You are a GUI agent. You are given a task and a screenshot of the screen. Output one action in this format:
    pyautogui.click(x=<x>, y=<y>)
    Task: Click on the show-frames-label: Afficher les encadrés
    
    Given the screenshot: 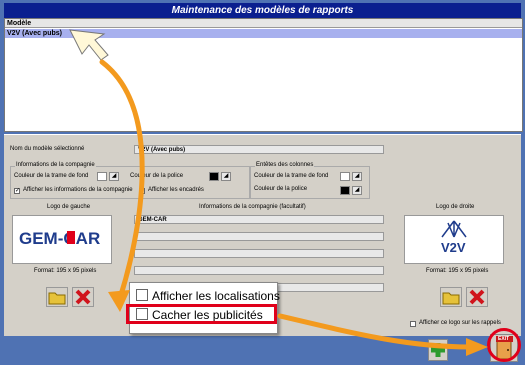 What is the action you would take?
    pyautogui.click(x=176, y=190)
    